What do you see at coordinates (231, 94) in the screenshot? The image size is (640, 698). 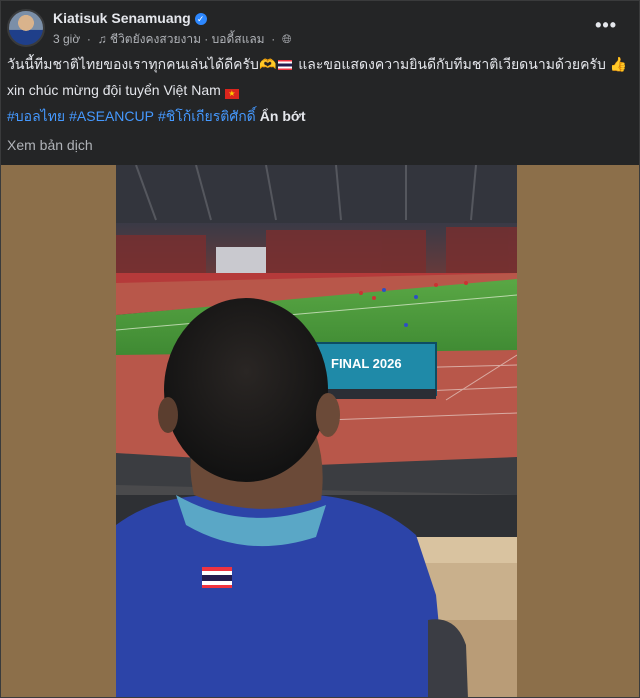 I see `vietnam-flag-icon: ★` at bounding box center [231, 94].